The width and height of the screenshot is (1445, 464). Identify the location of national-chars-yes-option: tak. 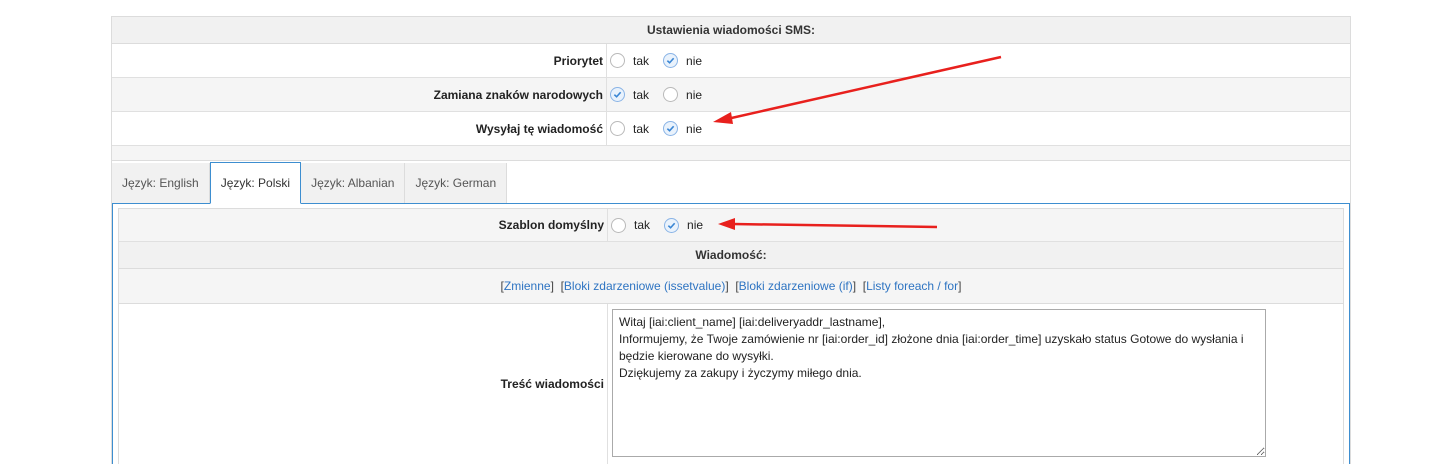
(629, 94).